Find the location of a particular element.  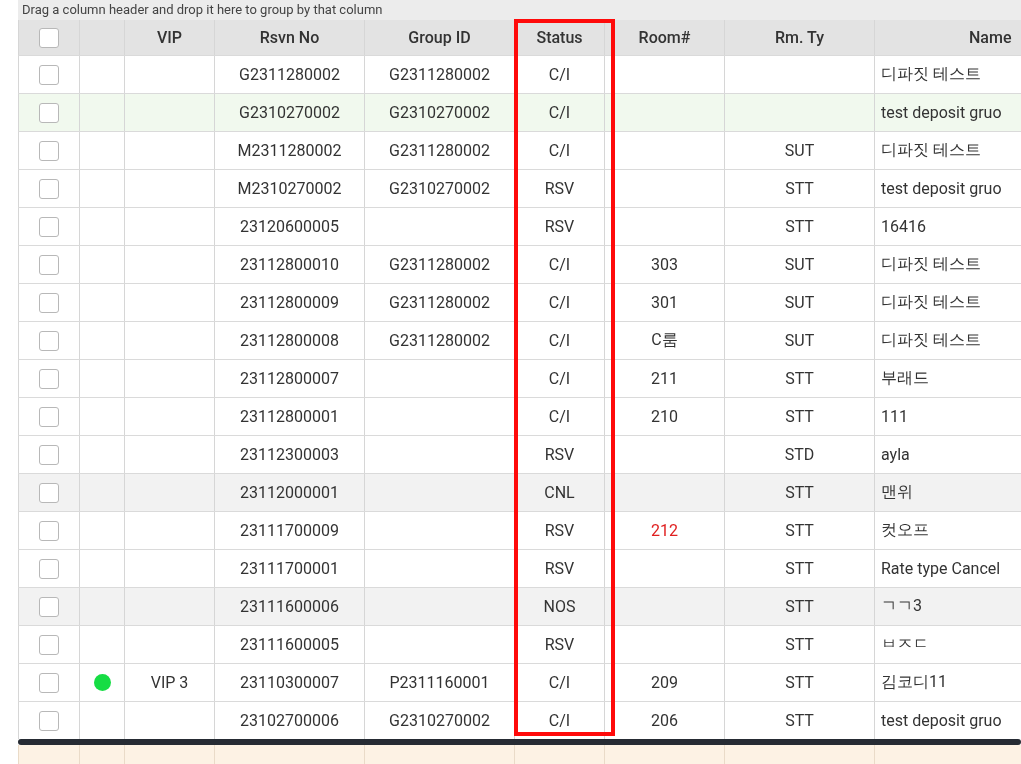

horizontal-scrollbar is located at coordinates (519, 742).